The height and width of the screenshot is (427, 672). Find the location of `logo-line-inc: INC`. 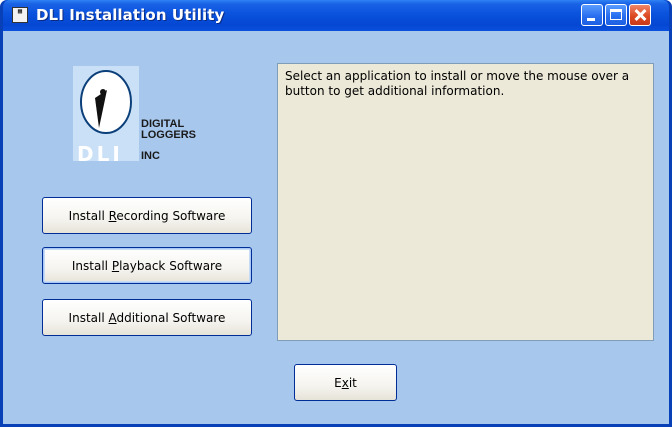

logo-line-inc: INC is located at coordinates (150, 156).